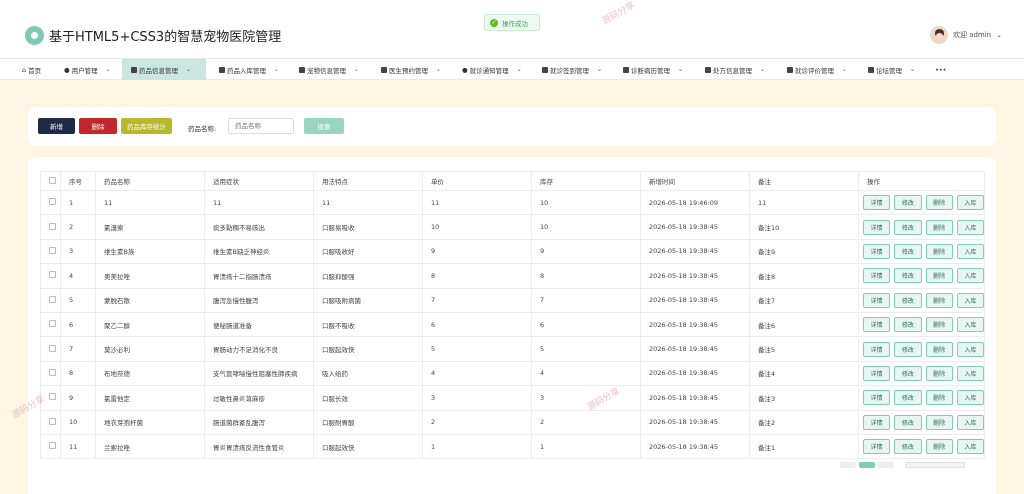 Image resolution: width=1024 pixels, height=494 pixels. I want to click on select-all-checkbox, so click(50, 181).